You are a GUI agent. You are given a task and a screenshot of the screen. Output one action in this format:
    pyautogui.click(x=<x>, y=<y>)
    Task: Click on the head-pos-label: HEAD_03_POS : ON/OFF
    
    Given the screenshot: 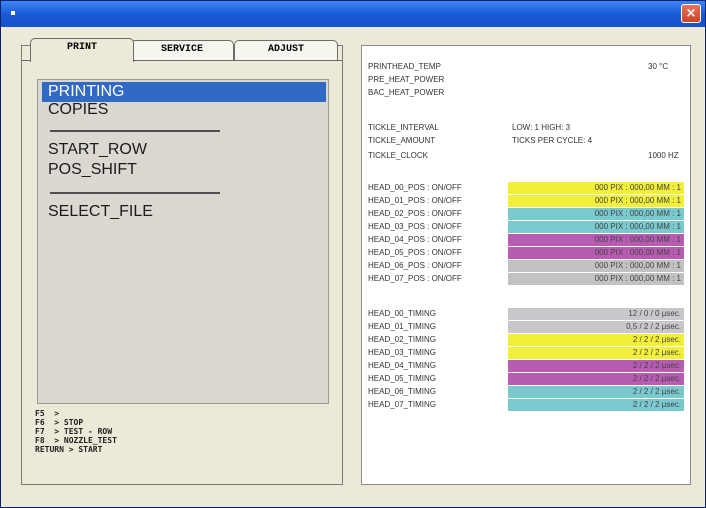 What is the action you would take?
    pyautogui.click(x=415, y=226)
    